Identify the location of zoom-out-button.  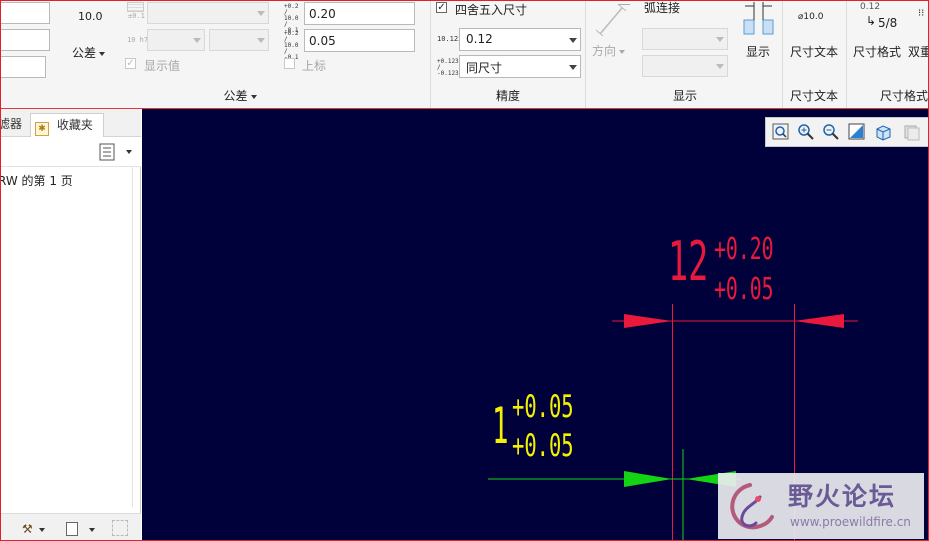
(831, 132).